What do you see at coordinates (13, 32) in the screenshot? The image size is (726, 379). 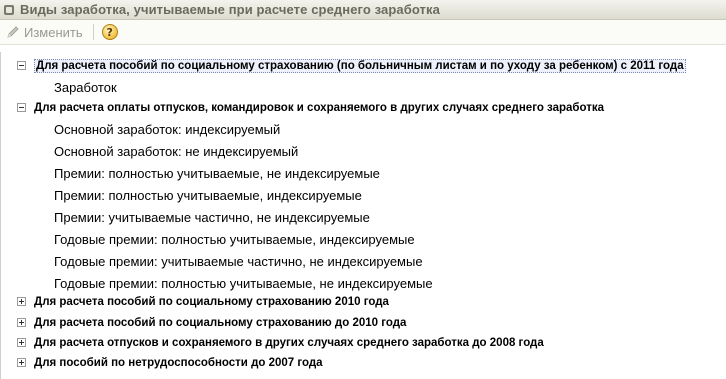 I see `pencil-icon` at bounding box center [13, 32].